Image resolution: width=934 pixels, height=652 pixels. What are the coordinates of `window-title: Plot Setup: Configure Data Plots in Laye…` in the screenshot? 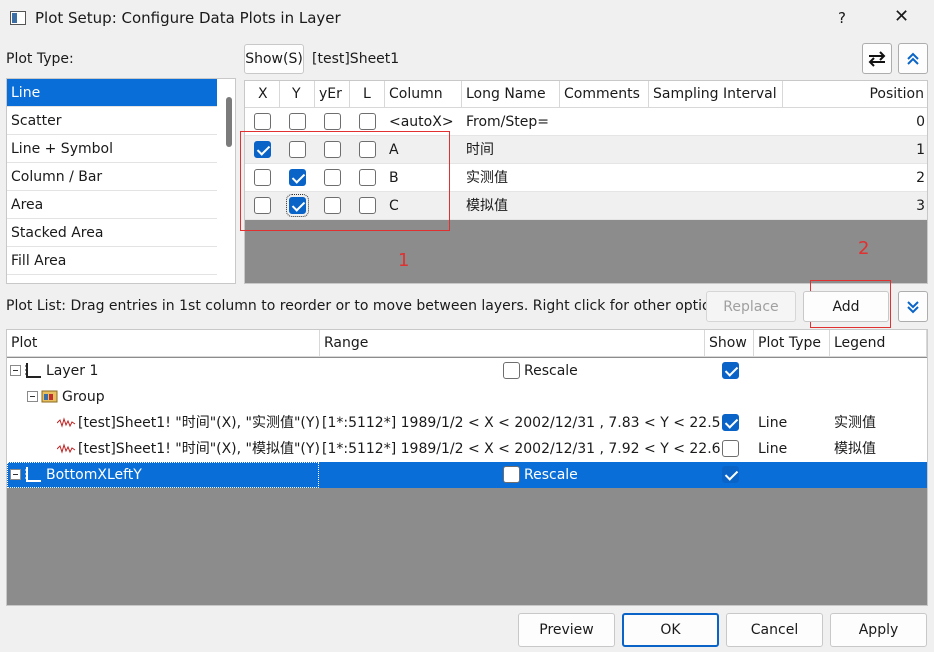 It's located at (188, 18).